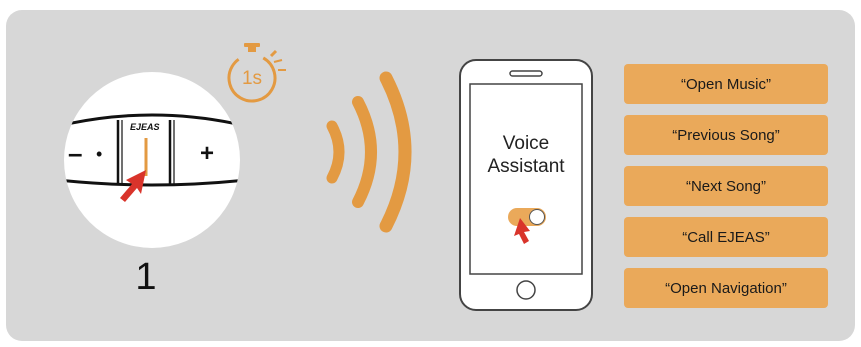 The width and height of the screenshot is (861, 347). What do you see at coordinates (726, 237) in the screenshot?
I see `command-call-ejeas: “Call EJEAS”` at bounding box center [726, 237].